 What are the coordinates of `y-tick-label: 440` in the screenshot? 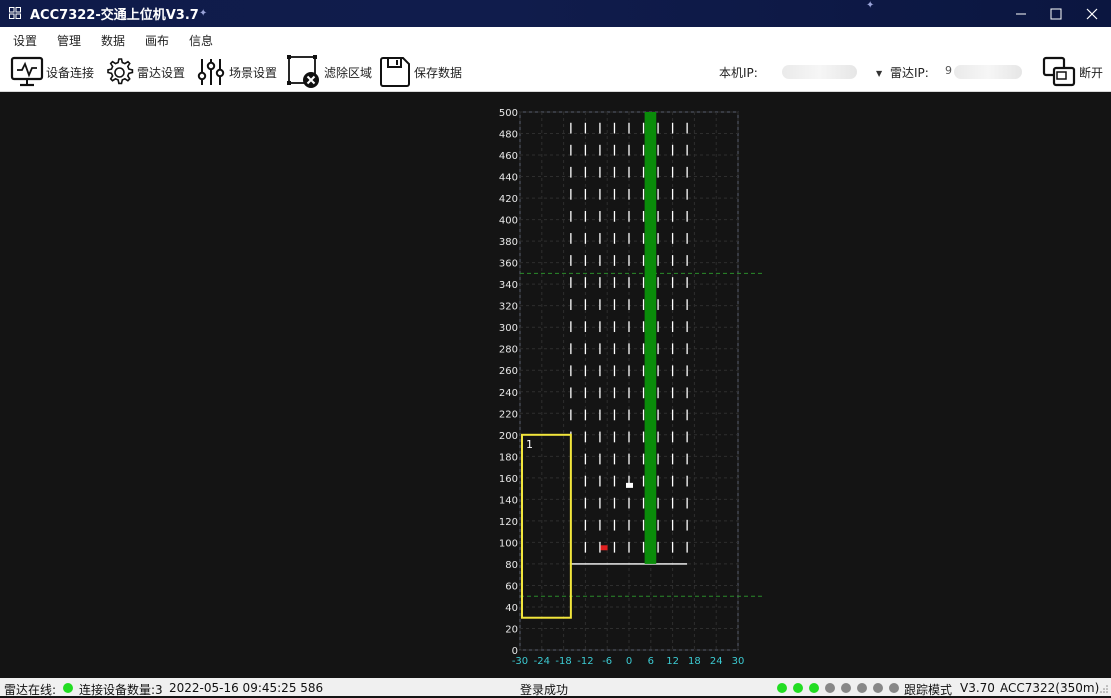 It's located at (508, 178).